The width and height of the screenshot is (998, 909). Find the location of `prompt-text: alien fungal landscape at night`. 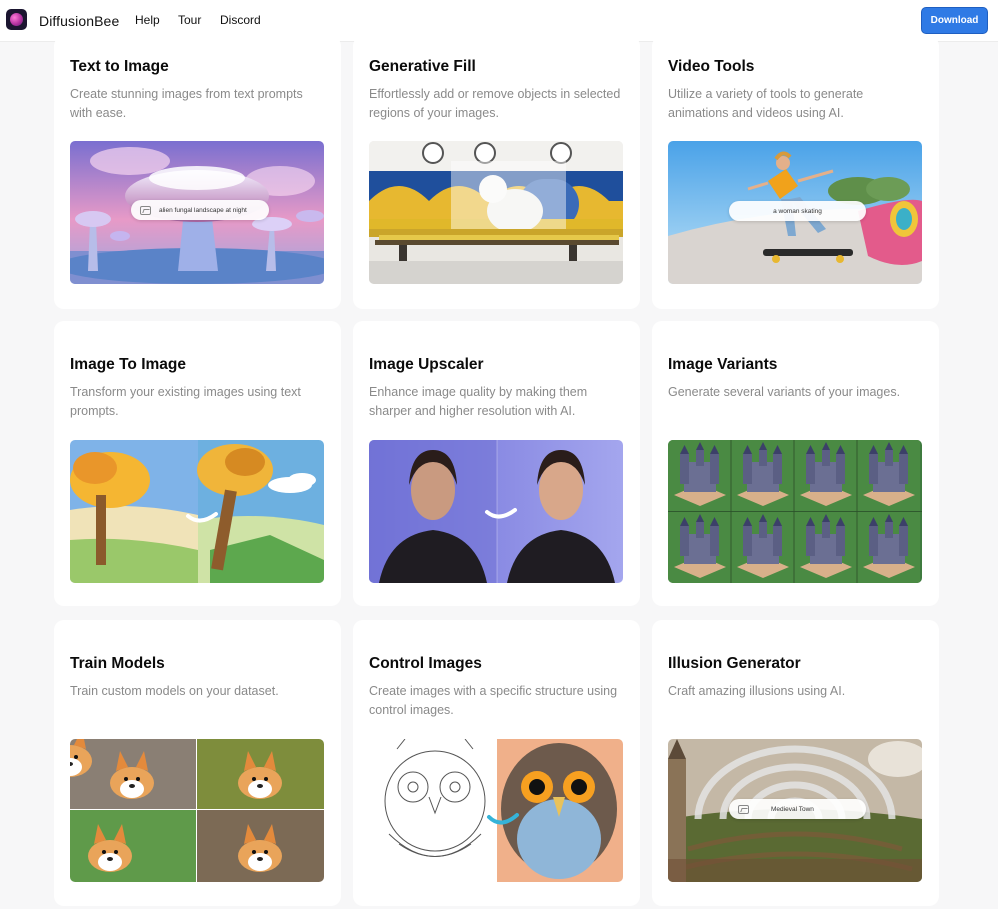

prompt-text: alien fungal landscape at night is located at coordinates (203, 210).